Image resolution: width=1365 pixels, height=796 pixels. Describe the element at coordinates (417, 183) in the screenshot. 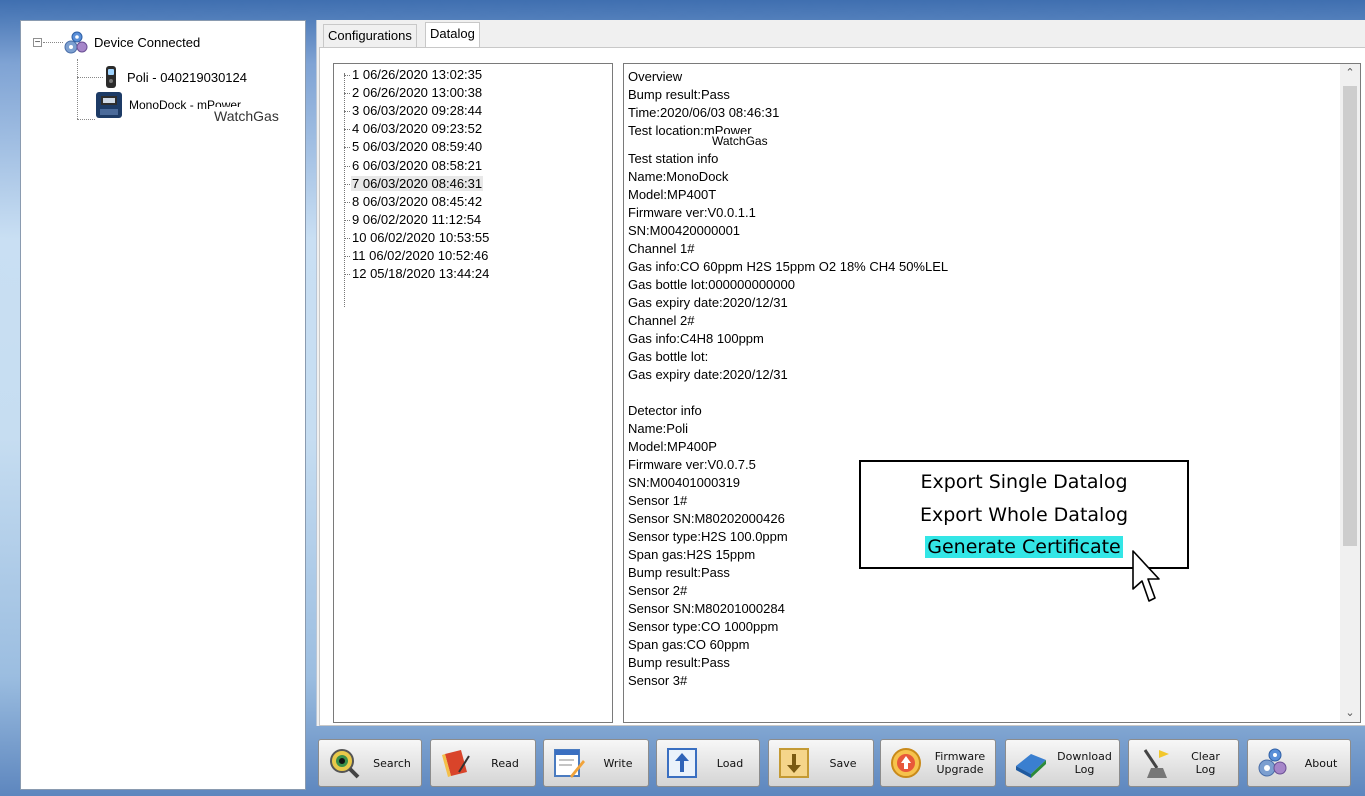

I see `datalog-entry-label: 7 06/03/2020 08:46:31` at that location.